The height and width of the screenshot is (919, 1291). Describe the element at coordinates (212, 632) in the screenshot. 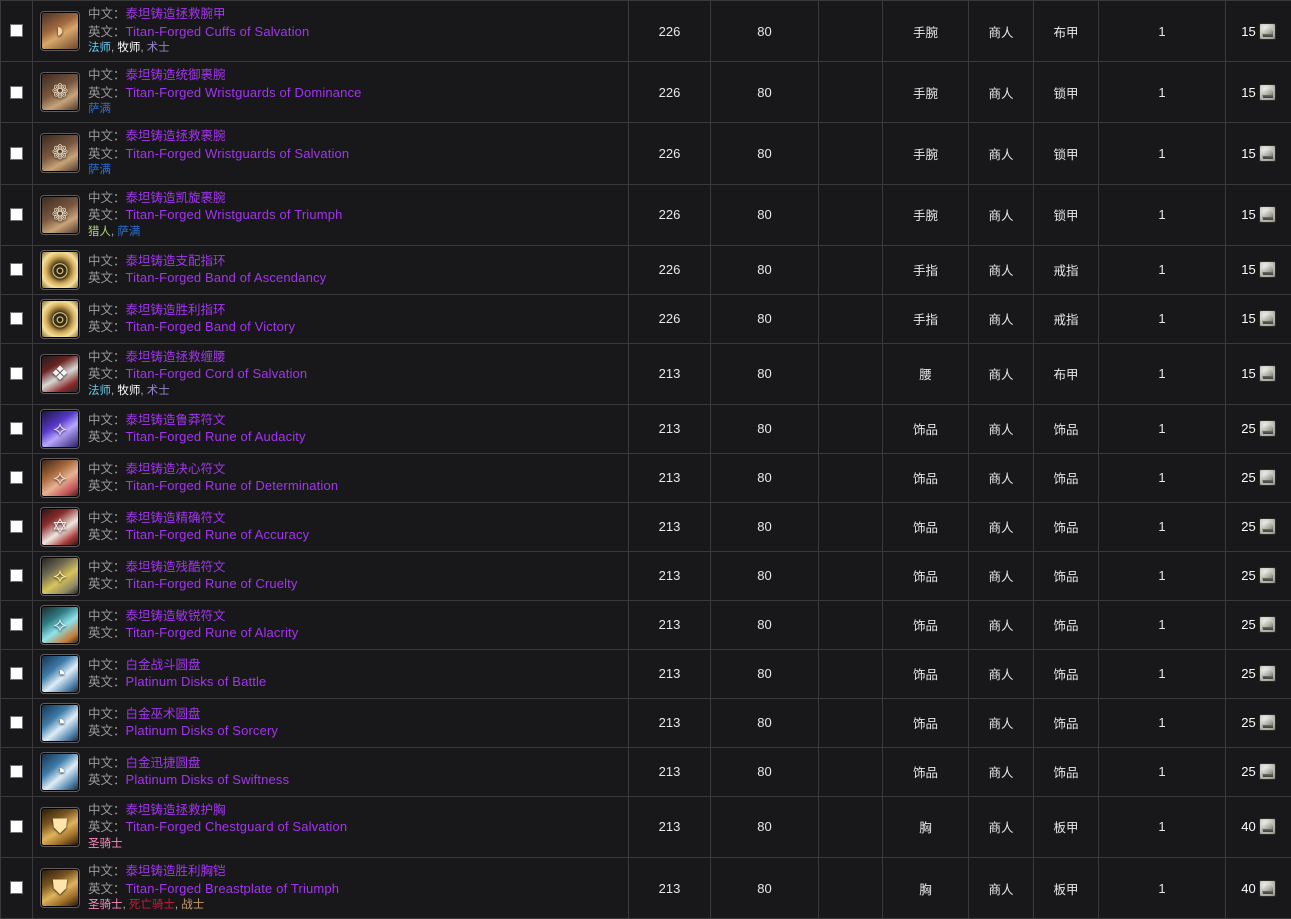

I see `item-name-en: Titan-Forged Rune of Alacrity` at that location.